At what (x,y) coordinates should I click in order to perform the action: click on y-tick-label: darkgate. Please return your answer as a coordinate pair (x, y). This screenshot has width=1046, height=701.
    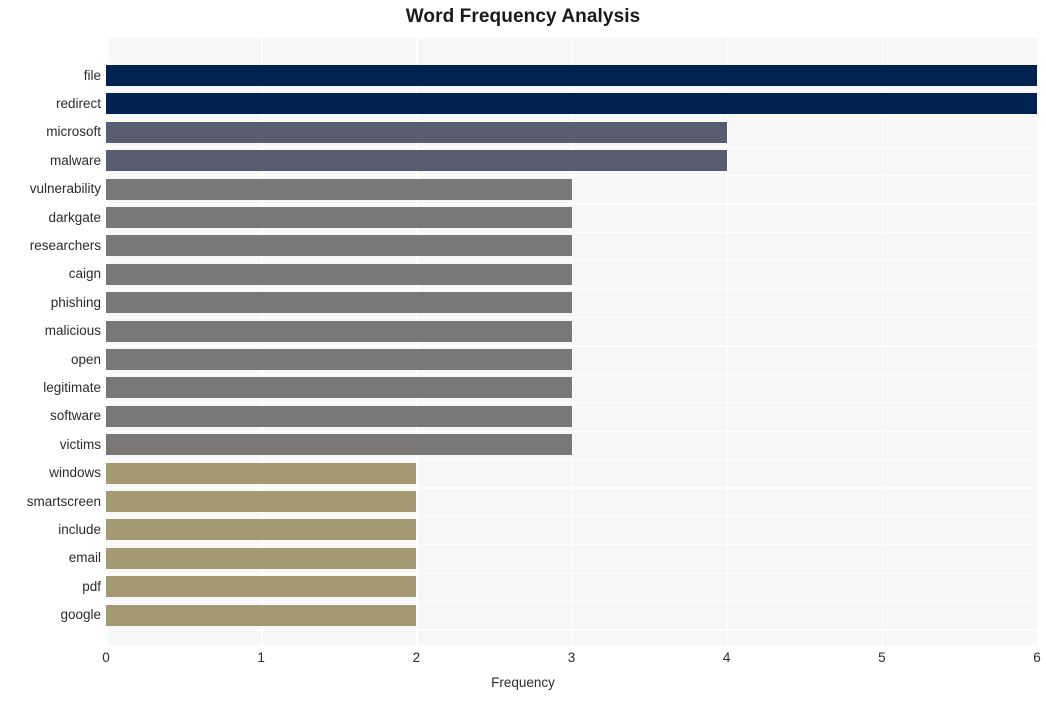
    Looking at the image, I should click on (74, 217).